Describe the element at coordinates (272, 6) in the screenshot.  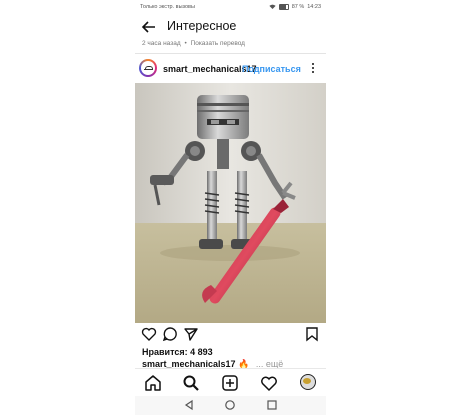
I see `wifi-icon` at that location.